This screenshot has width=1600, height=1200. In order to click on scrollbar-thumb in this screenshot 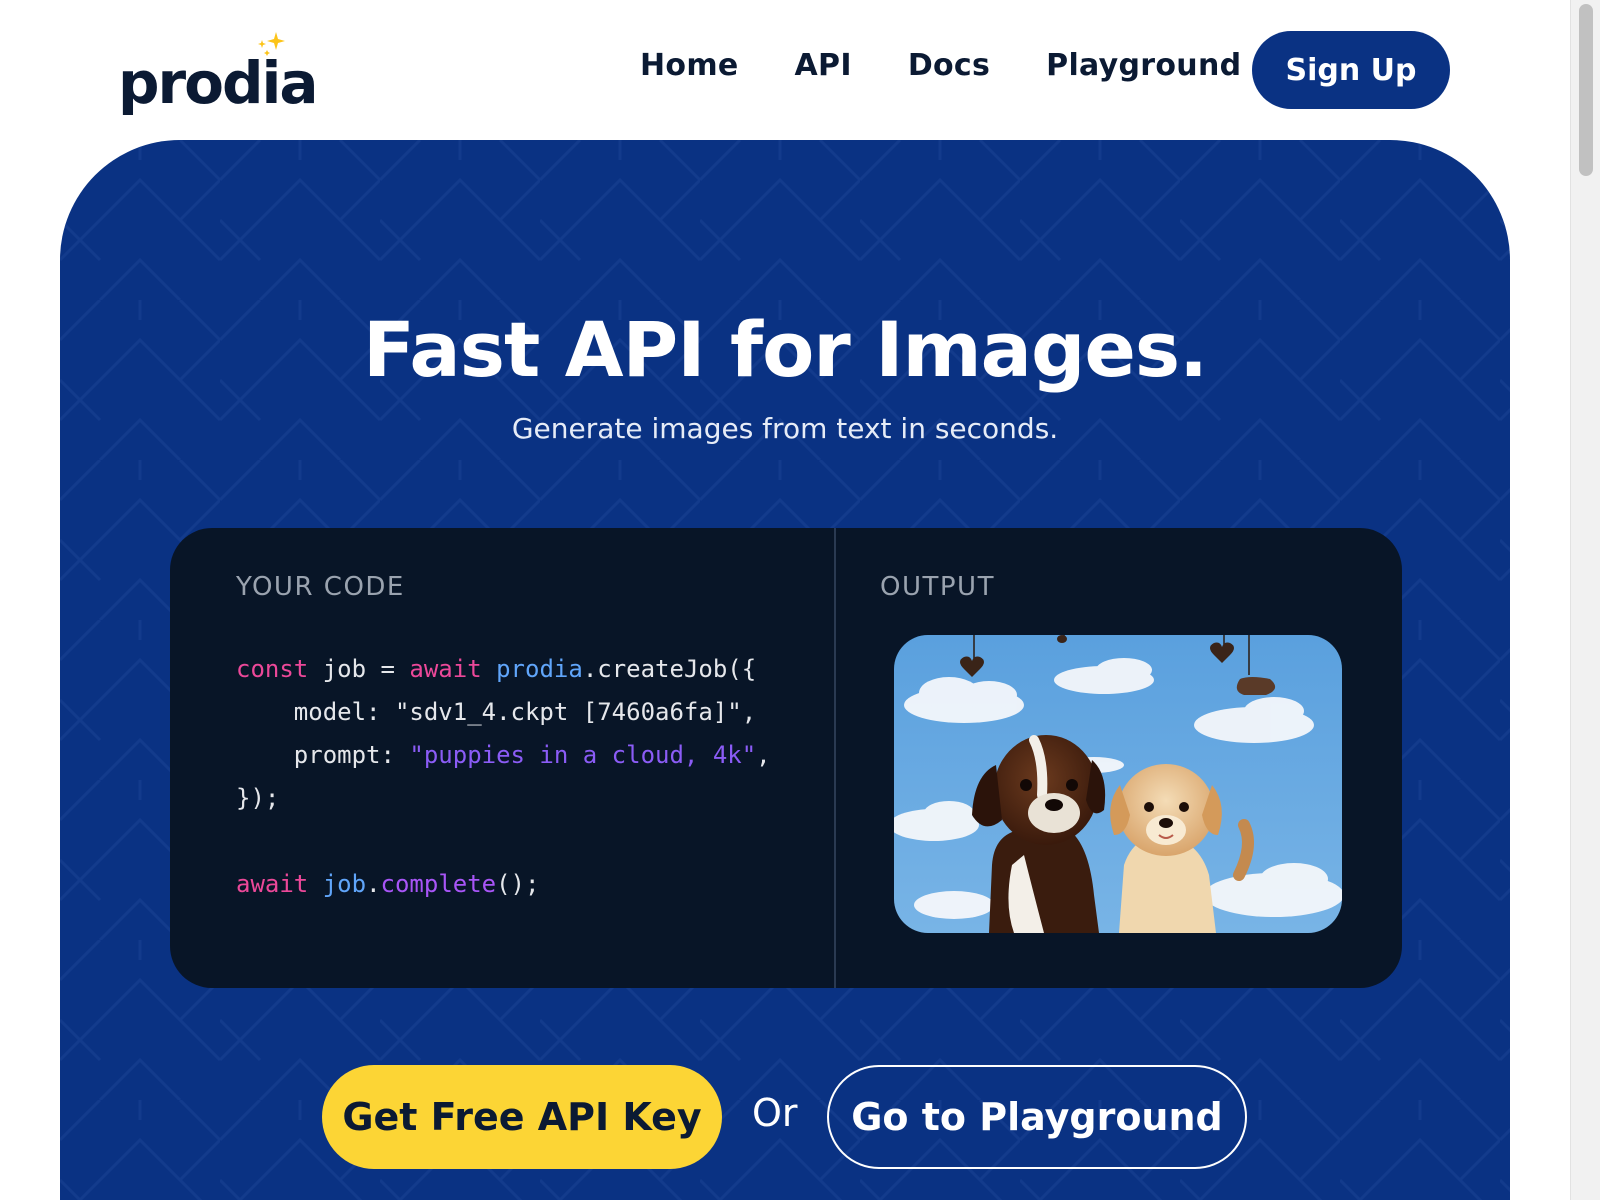, I will do `click(1586, 90)`.